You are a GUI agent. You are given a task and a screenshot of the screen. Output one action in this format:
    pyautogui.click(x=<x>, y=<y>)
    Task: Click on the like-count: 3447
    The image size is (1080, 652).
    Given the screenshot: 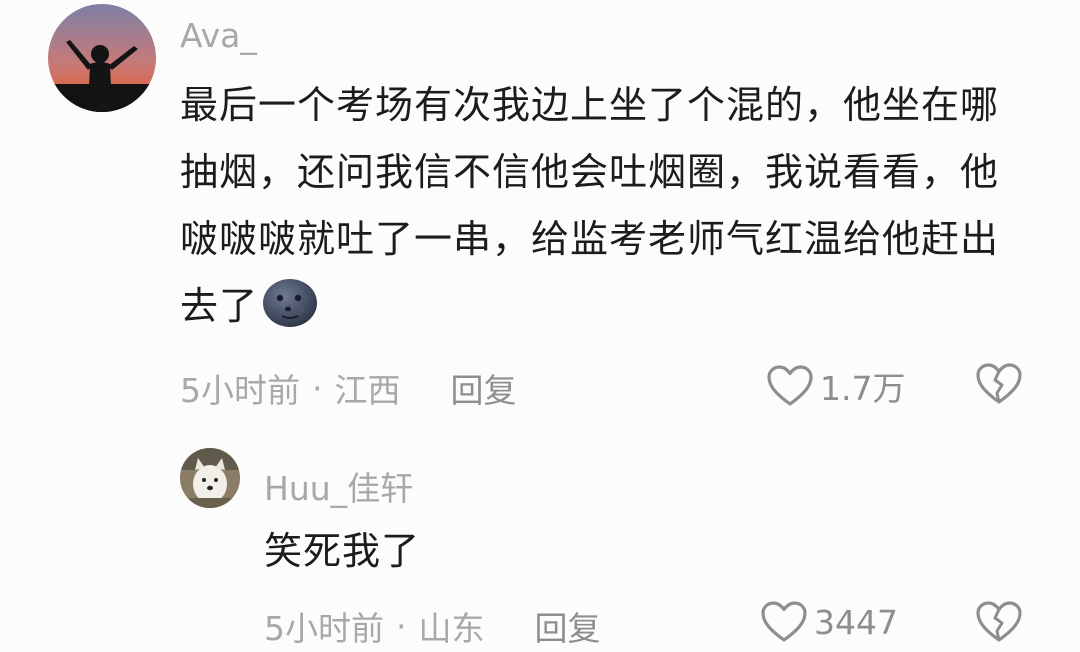 What is the action you would take?
    pyautogui.click(x=856, y=622)
    